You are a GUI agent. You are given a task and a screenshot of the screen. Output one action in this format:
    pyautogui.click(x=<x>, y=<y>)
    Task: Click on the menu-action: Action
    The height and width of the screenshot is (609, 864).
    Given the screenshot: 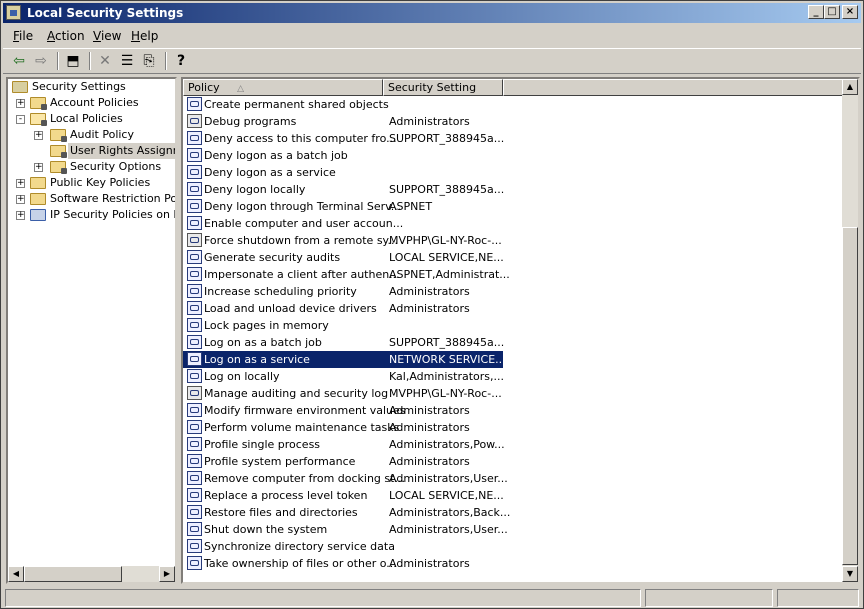 What is the action you would take?
    pyautogui.click(x=66, y=36)
    